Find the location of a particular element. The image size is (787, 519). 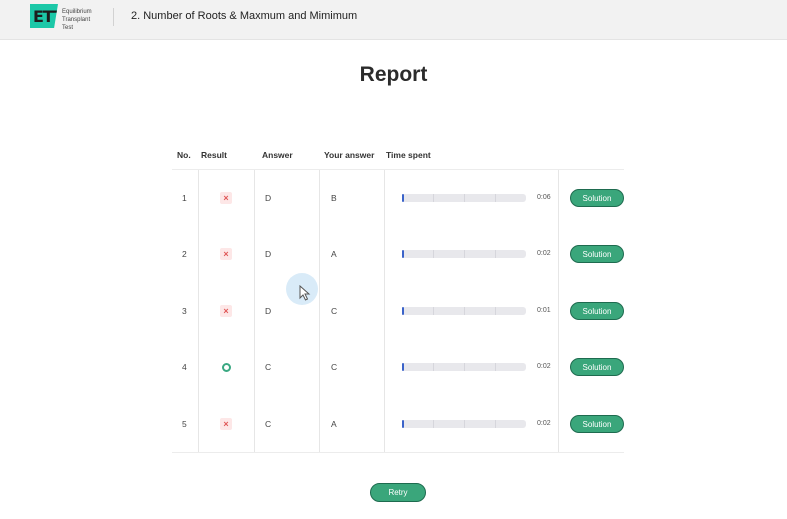

column-header-answer: Answer is located at coordinates (277, 155).